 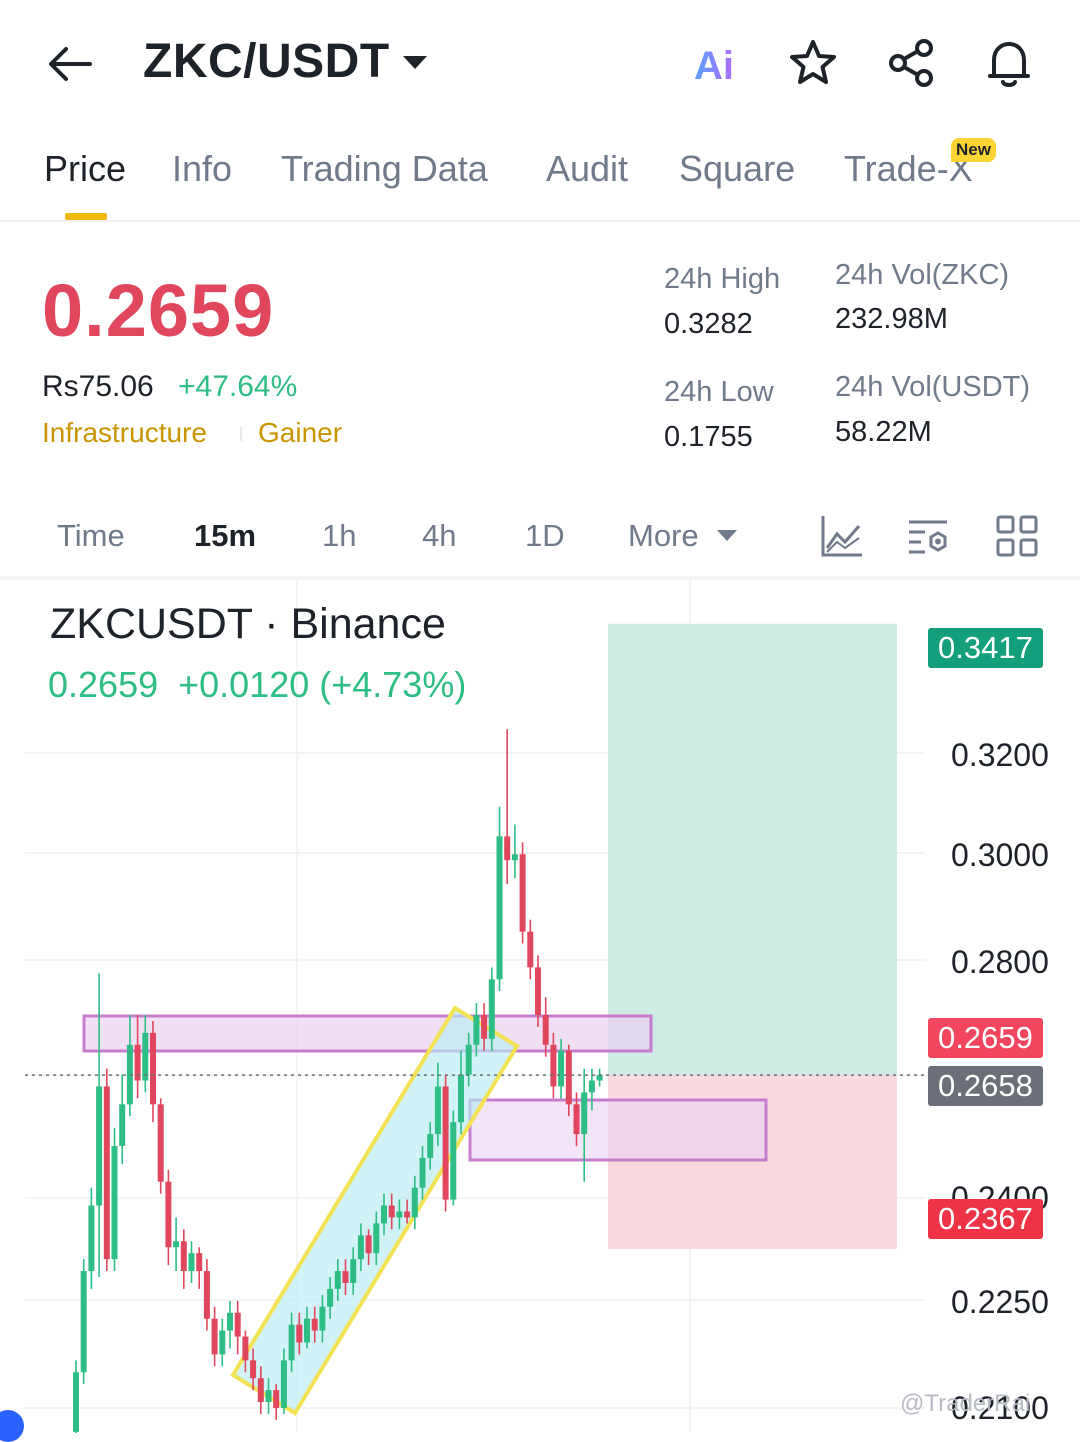 I want to click on interval-4h: 4h, so click(x=439, y=536).